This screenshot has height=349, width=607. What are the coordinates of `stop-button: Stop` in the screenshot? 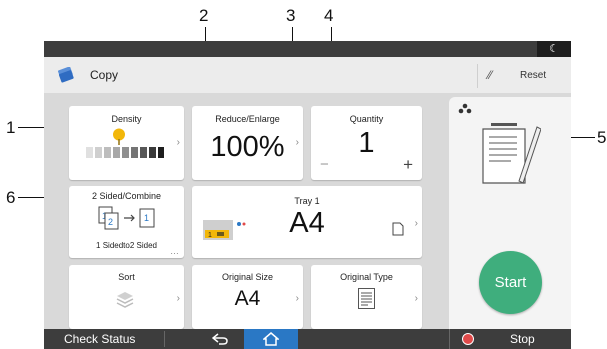 It's located at (522, 339).